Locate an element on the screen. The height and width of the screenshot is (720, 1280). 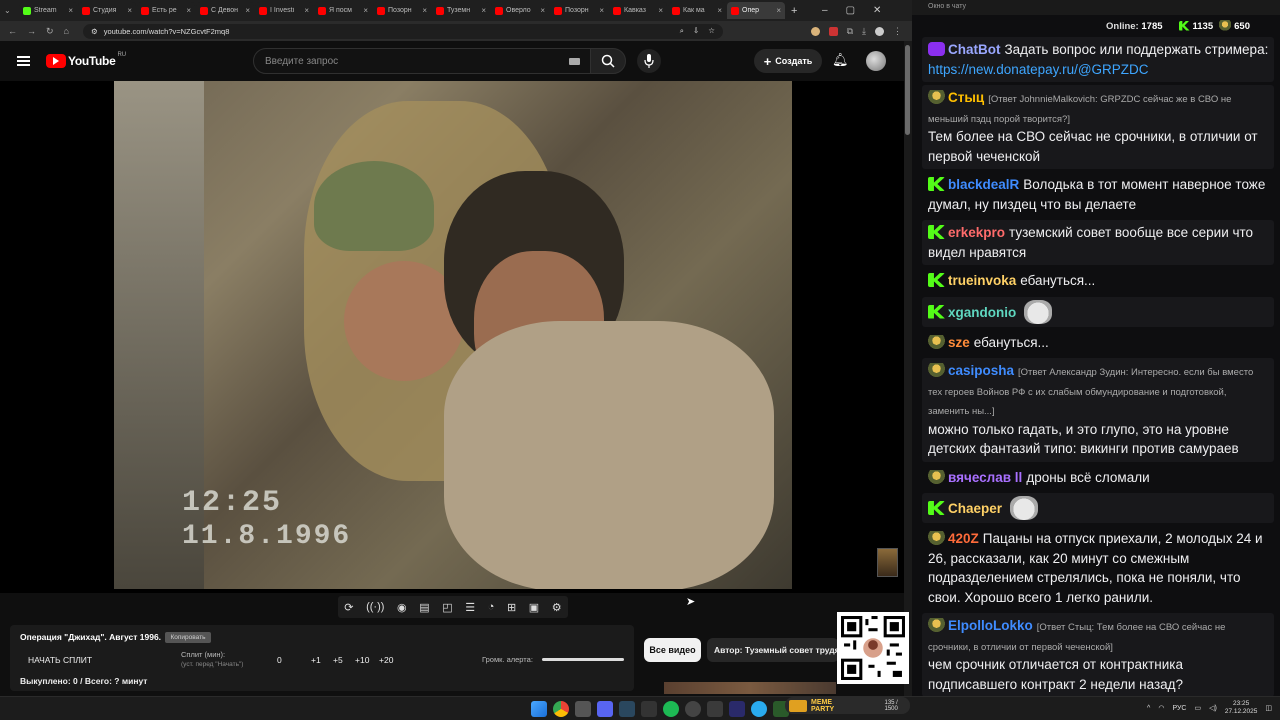
start-icon is located at coordinates (539, 709).